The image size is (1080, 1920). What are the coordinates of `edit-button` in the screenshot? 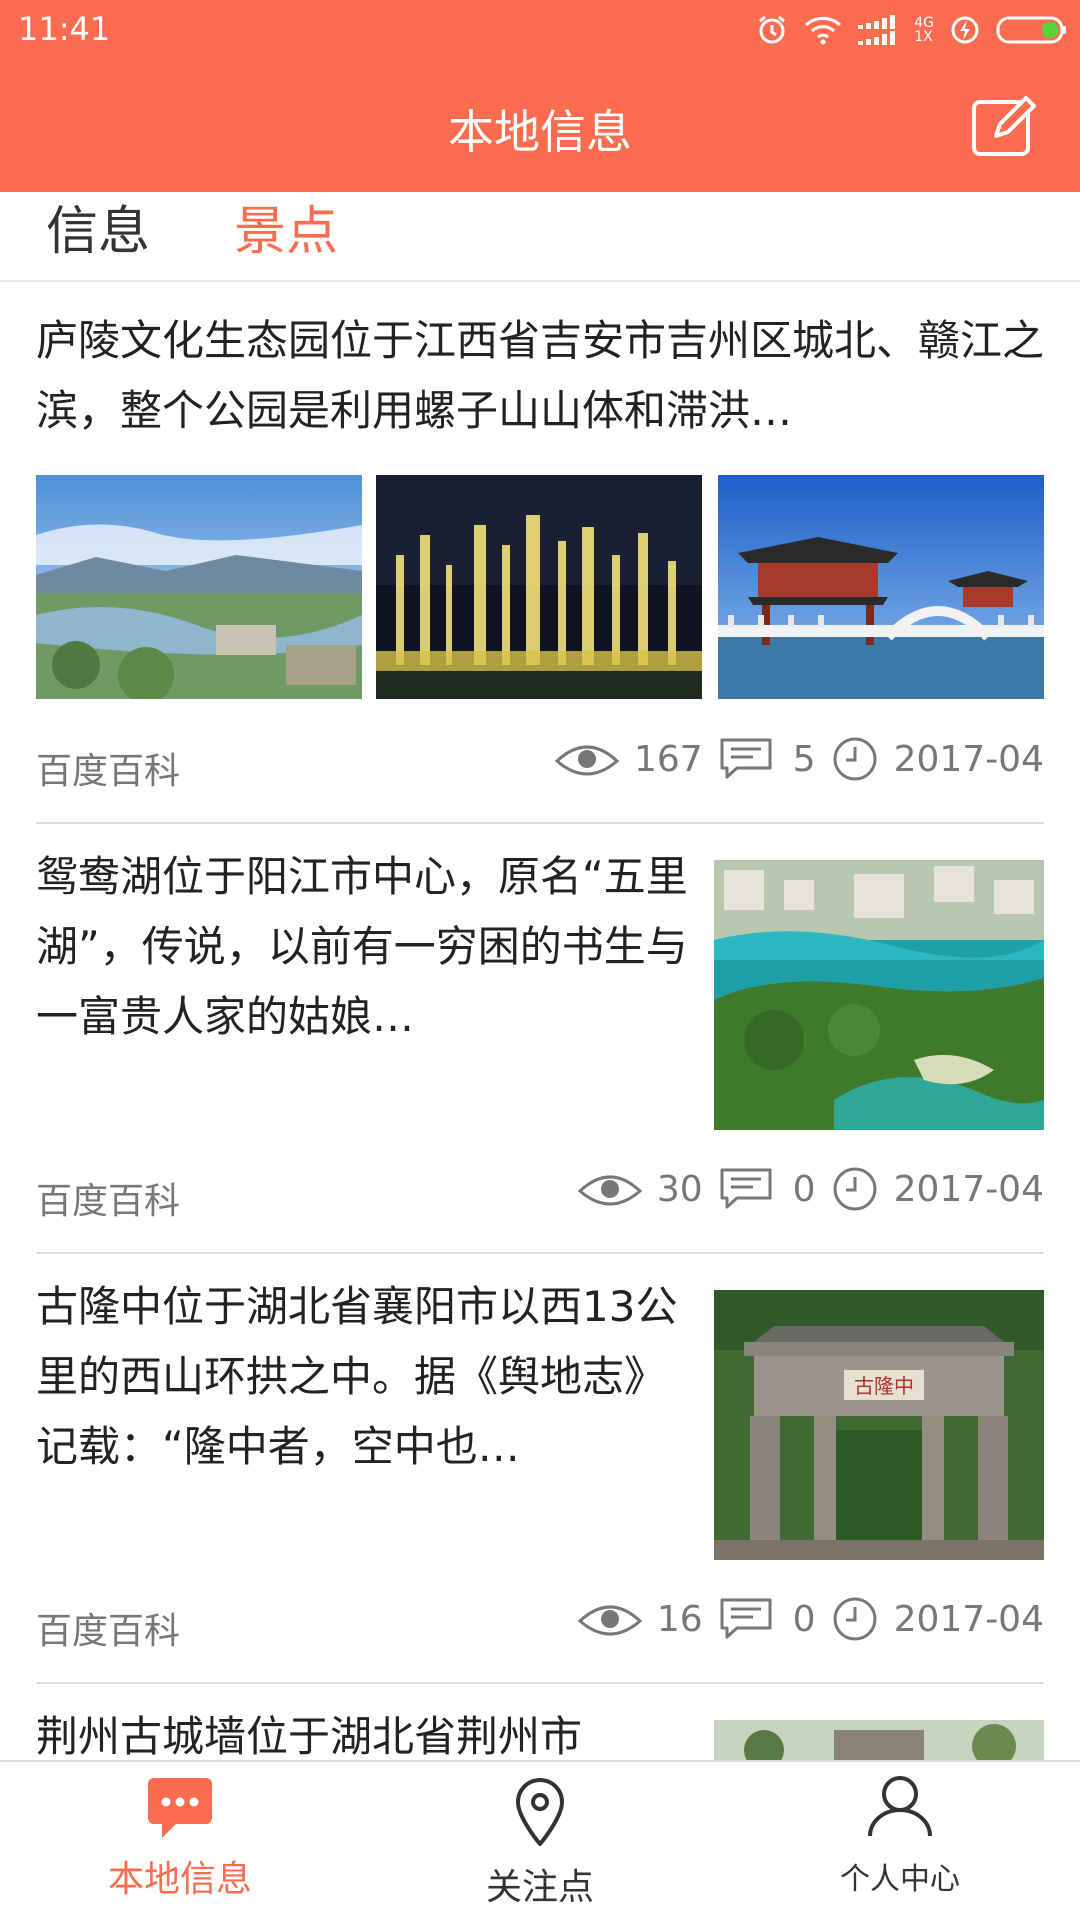 It's located at (1005, 126).